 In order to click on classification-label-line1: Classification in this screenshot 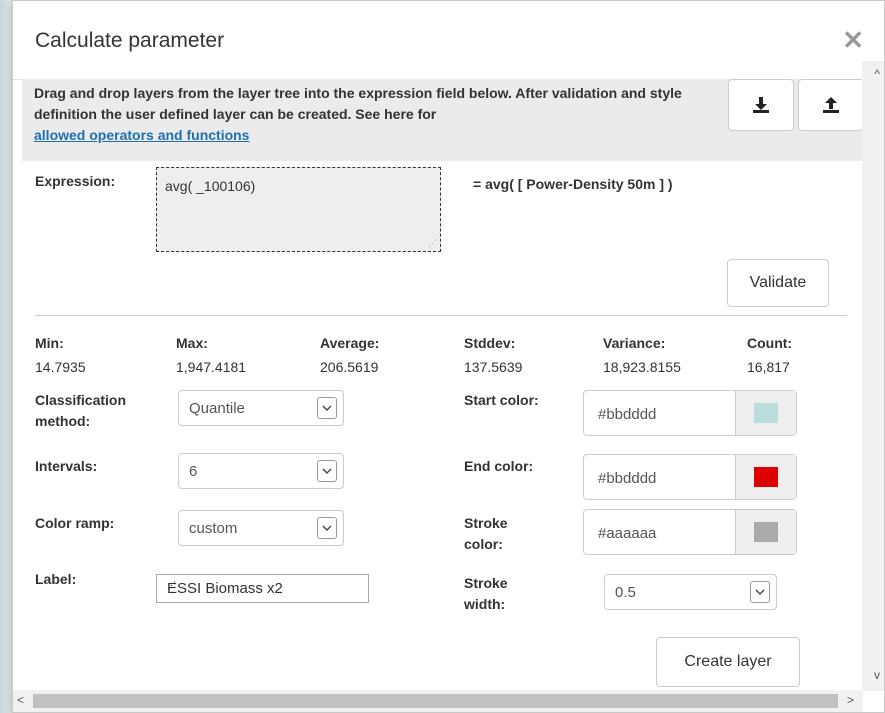, I will do `click(81, 400)`.